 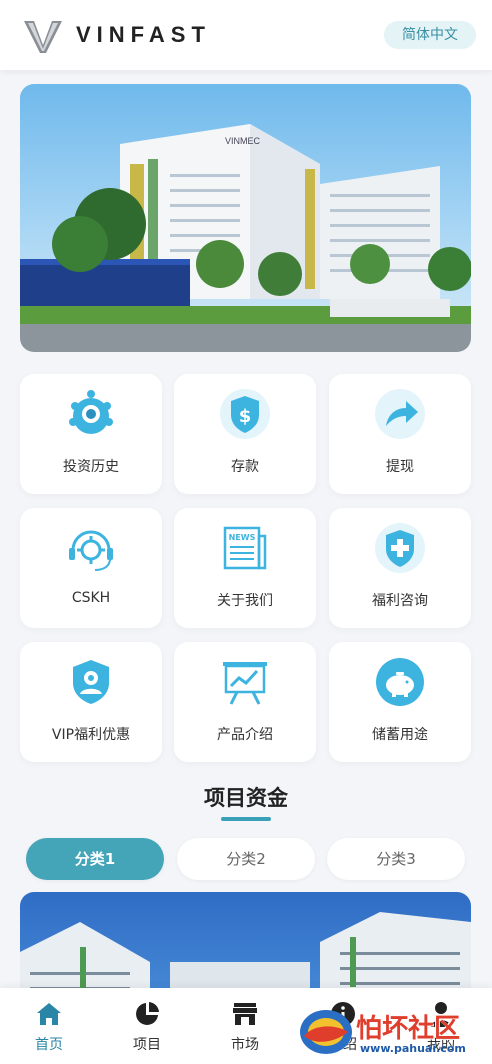 I want to click on watermark-url: www.pahuai.com, so click(x=413, y=1048).